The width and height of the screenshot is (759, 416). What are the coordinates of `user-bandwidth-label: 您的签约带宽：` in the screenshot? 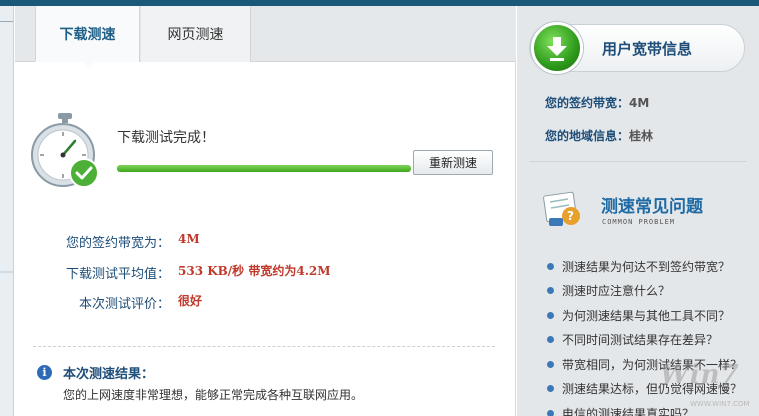 It's located at (587, 103).